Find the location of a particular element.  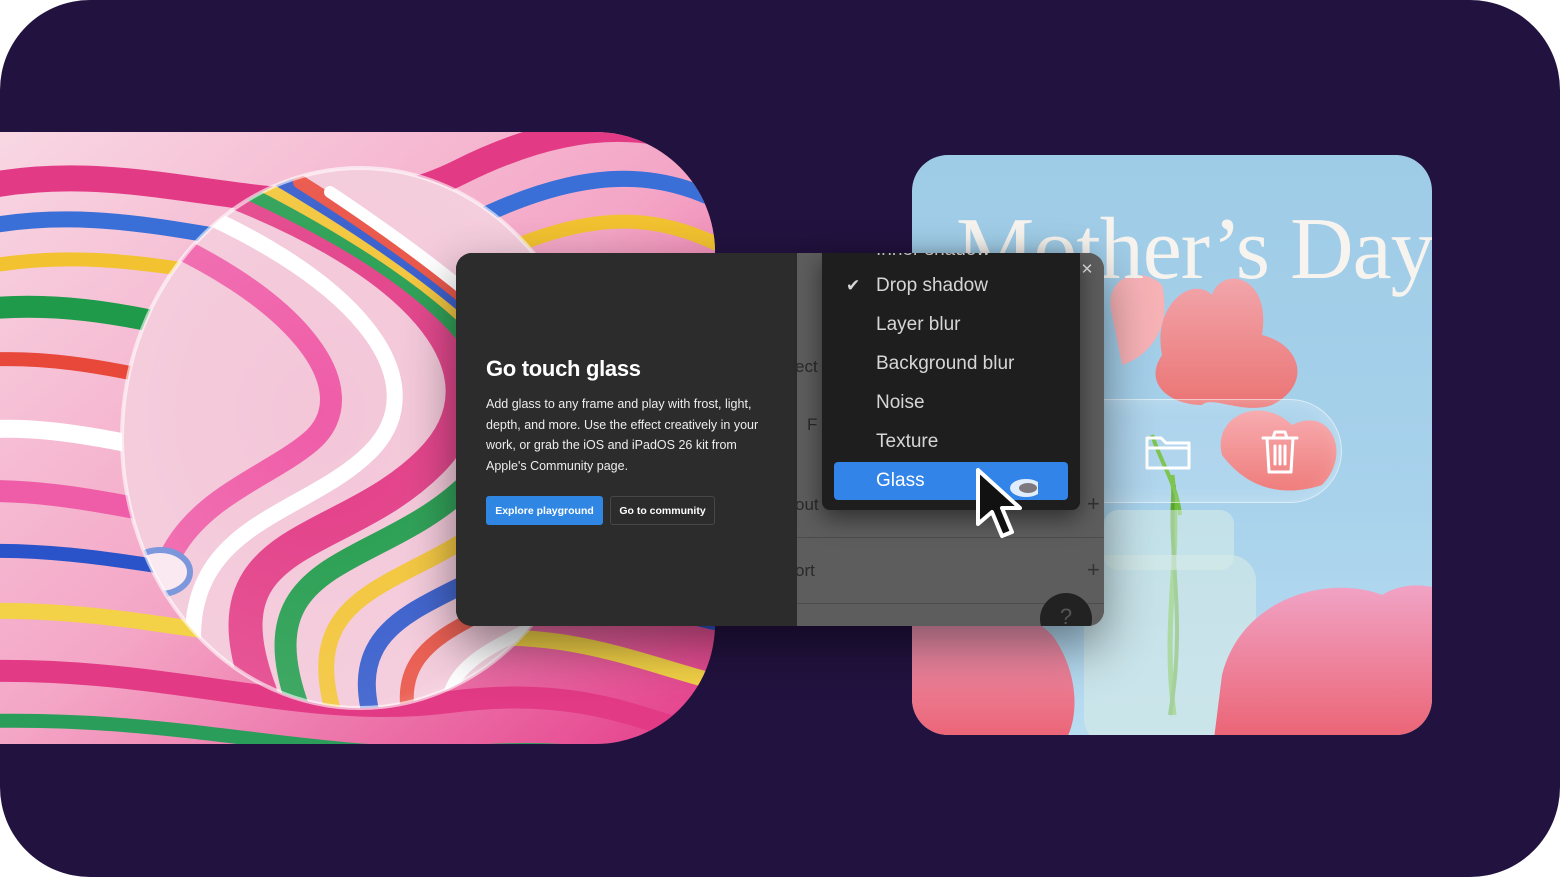

close-icon: ✕ is located at coordinates (1087, 270).